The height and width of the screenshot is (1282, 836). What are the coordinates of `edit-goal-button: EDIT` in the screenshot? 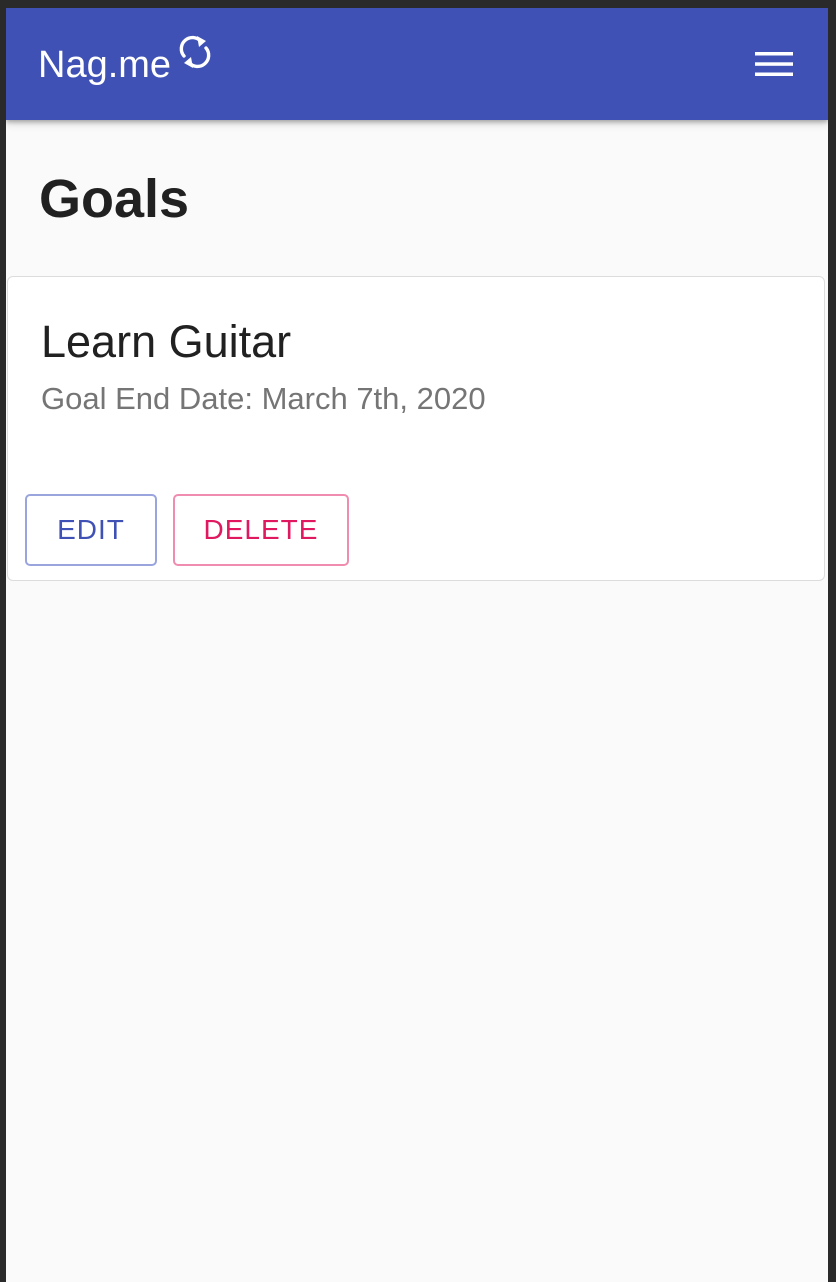 It's located at (91, 530).